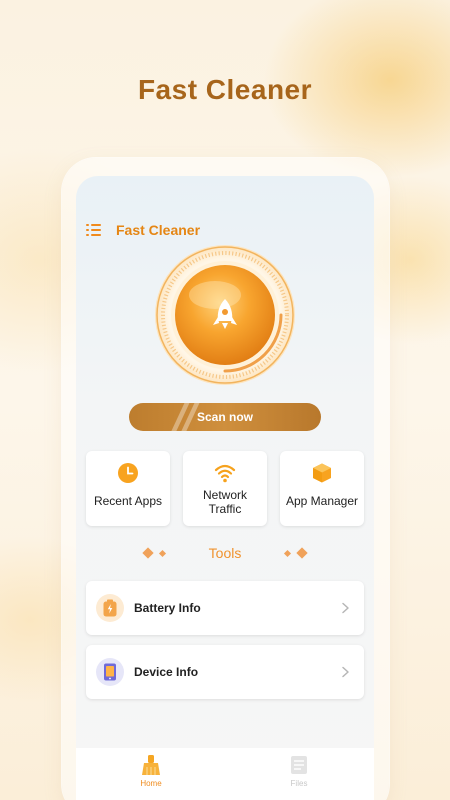 This screenshot has width=450, height=800. I want to click on quick-actions: Recent Apps Network Traffic App Manager, so click(225, 488).